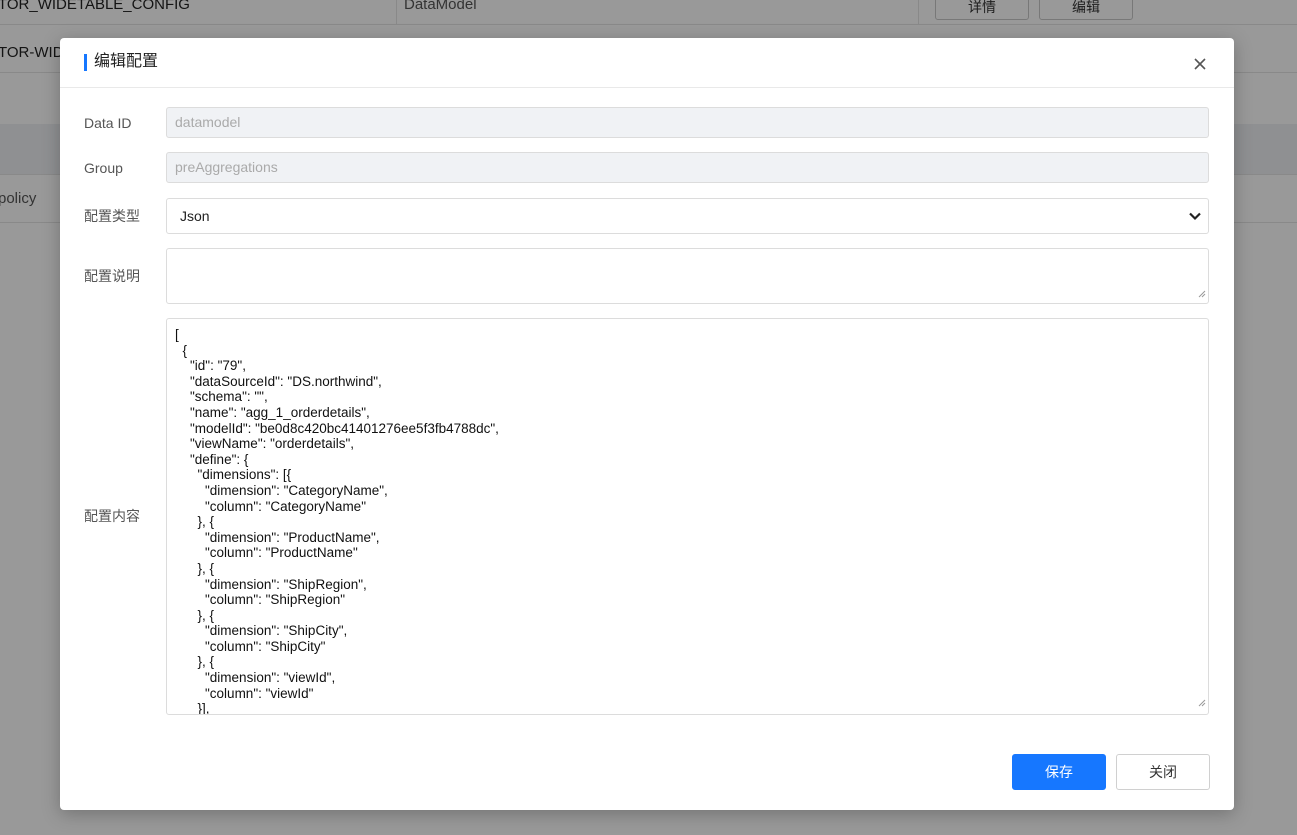 The height and width of the screenshot is (835, 1297). I want to click on group-label: Group, so click(103, 168).